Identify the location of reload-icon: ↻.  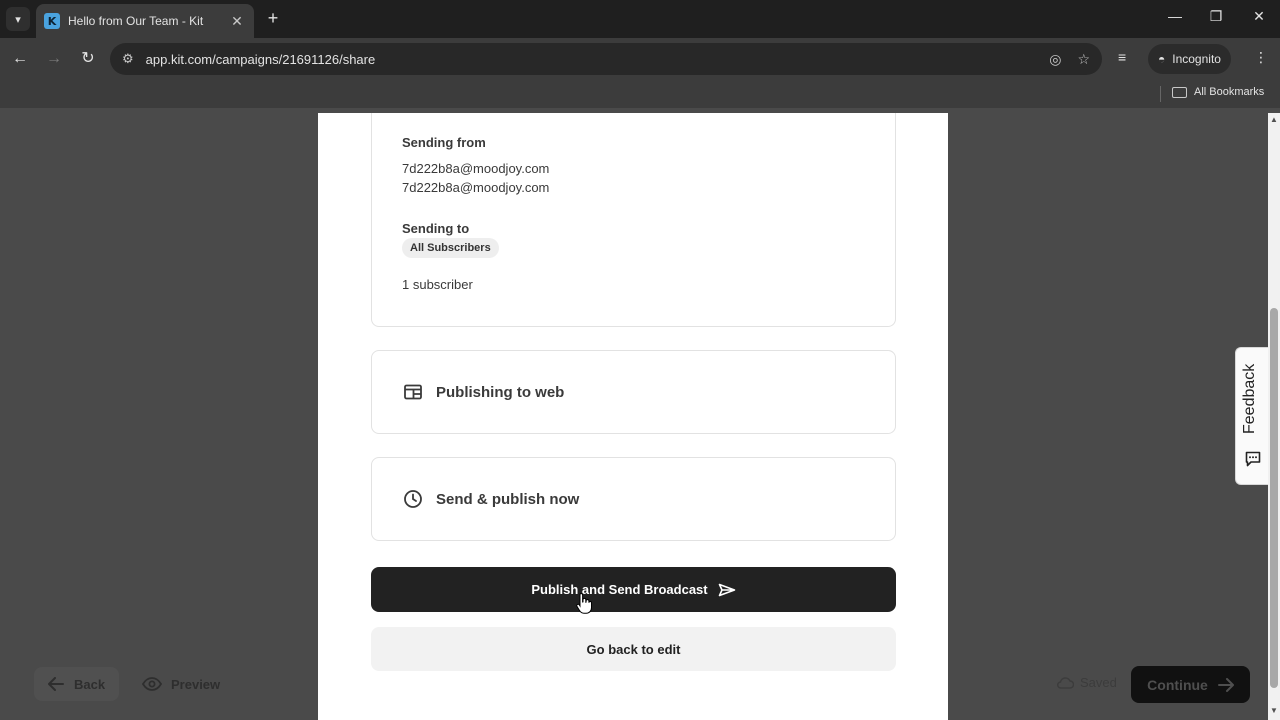
(88, 58).